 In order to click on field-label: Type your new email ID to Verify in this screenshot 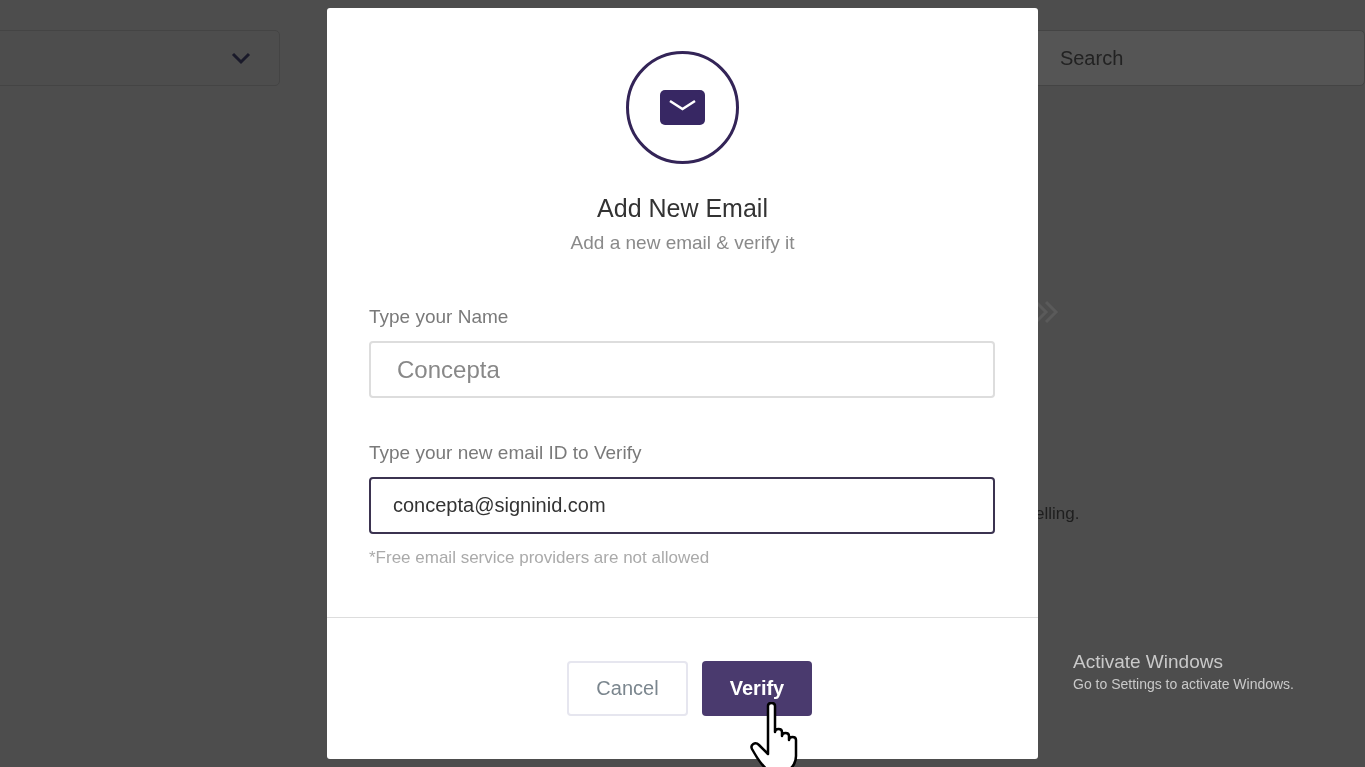, I will do `click(506, 453)`.